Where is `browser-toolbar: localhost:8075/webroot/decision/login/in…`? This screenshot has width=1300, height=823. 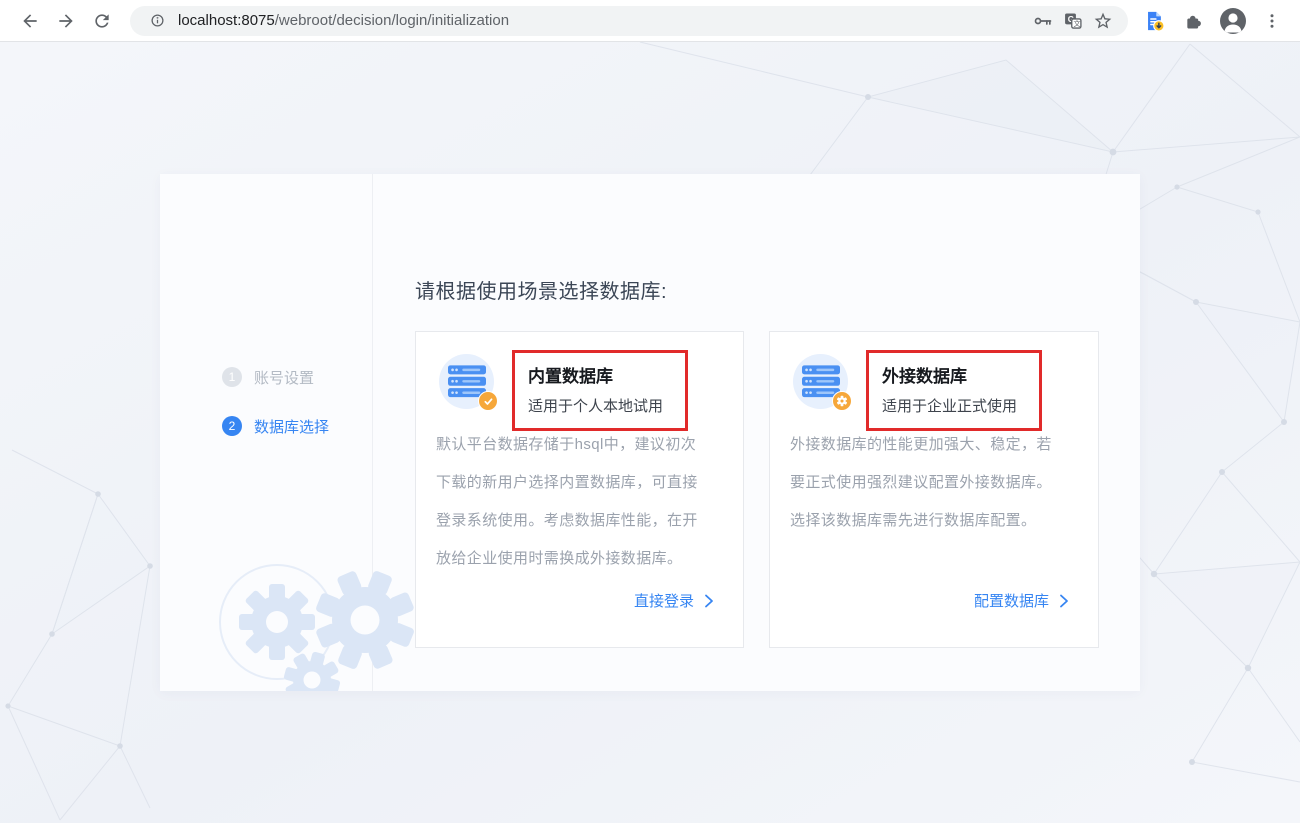
browser-toolbar: localhost:8075/webroot/decision/login/in… is located at coordinates (650, 21).